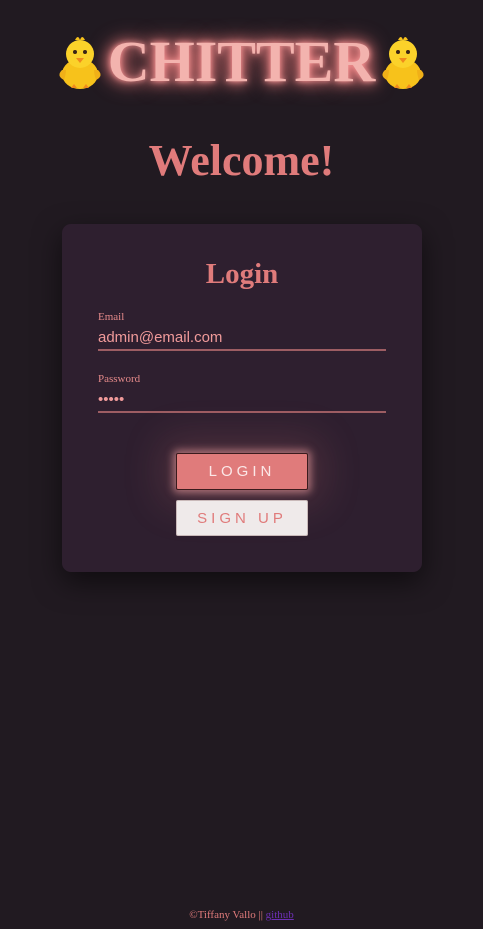  Describe the element at coordinates (280, 915) in the screenshot. I see `github-link: github` at that location.